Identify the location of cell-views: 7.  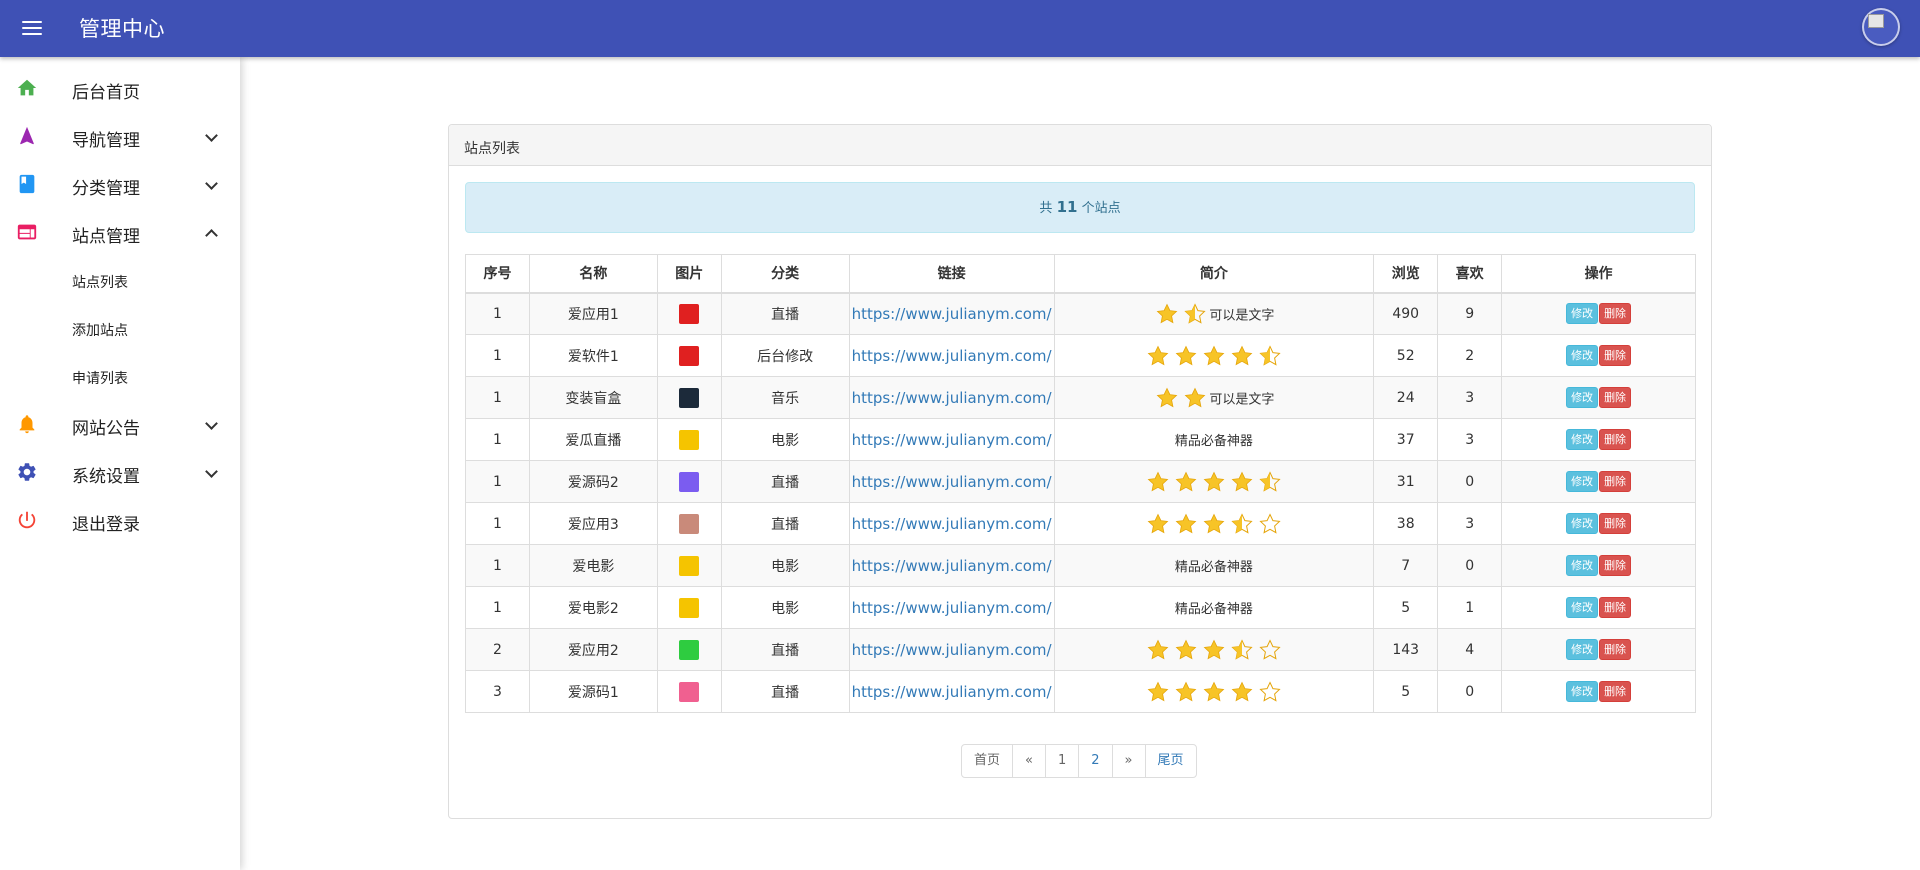
(1406, 565).